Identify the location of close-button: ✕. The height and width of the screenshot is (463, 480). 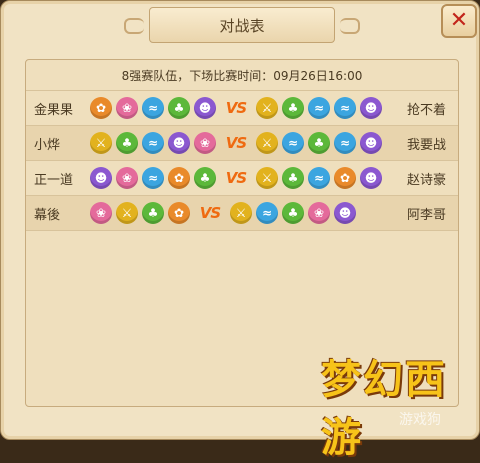
(459, 21).